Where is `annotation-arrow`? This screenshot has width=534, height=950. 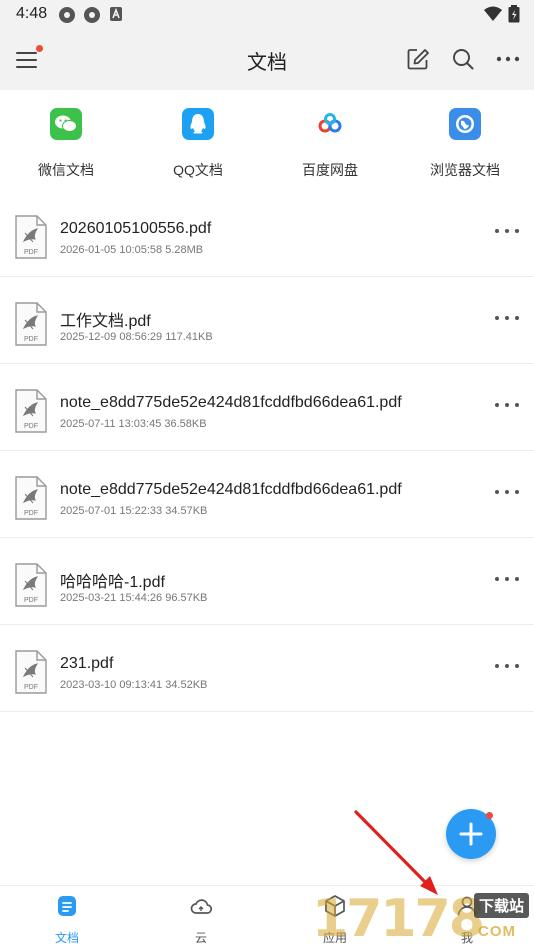 annotation-arrow is located at coordinates (396, 852).